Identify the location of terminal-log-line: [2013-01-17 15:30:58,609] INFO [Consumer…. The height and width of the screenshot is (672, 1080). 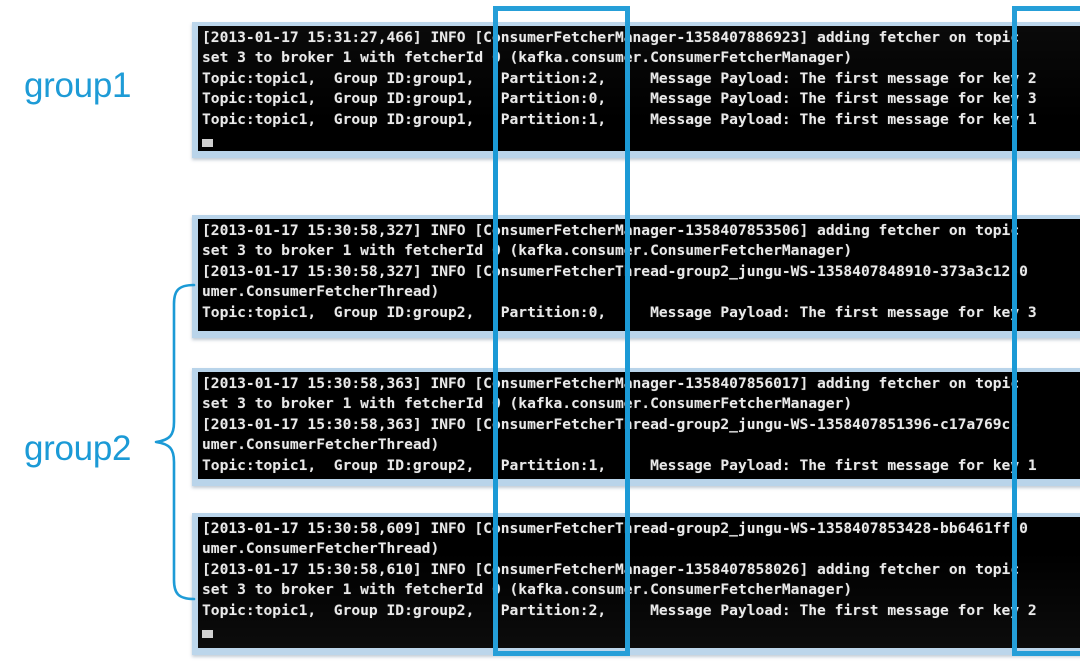
(615, 528).